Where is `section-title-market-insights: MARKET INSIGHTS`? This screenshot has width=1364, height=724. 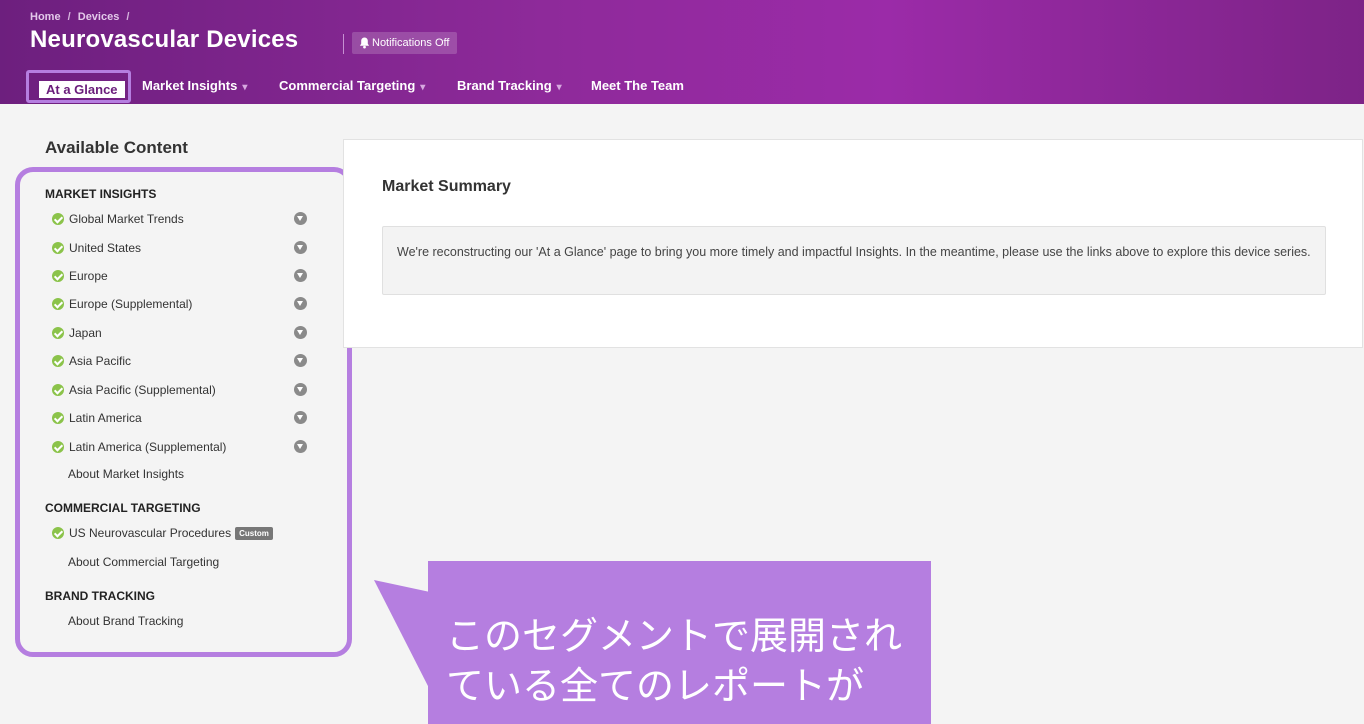
section-title-market-insights: MARKET INSIGHTS is located at coordinates (101, 194).